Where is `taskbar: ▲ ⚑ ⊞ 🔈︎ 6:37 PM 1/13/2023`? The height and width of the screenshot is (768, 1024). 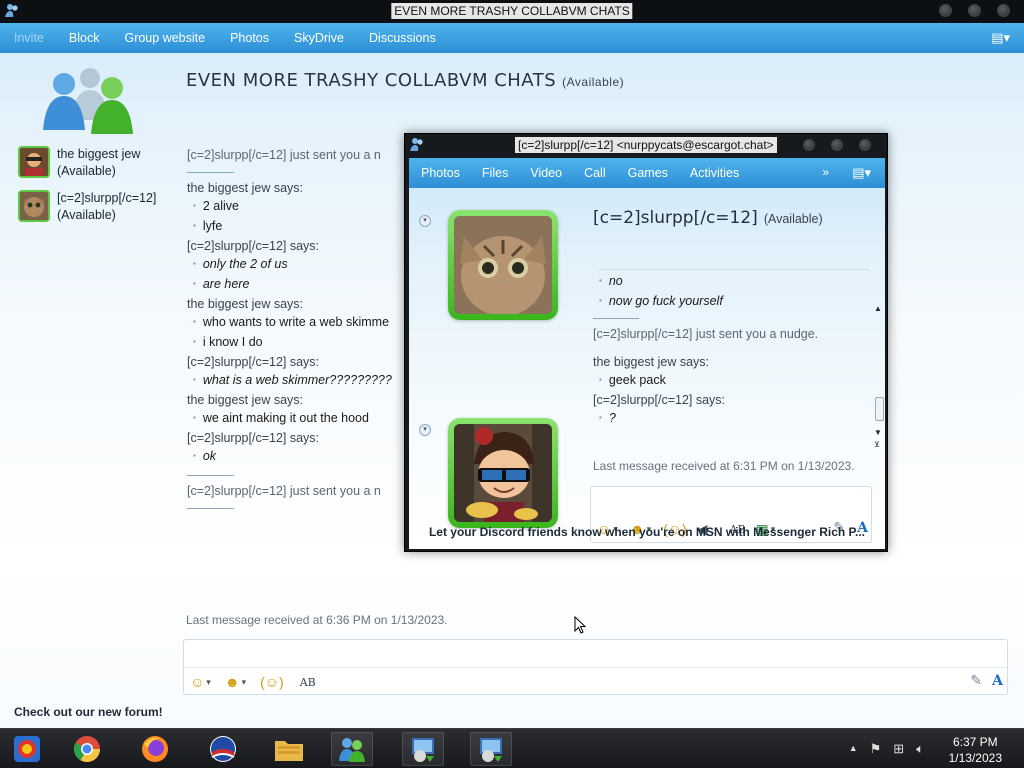
taskbar: ▲ ⚑ ⊞ 🔈︎ 6:37 PM 1/13/2023 is located at coordinates (512, 748).